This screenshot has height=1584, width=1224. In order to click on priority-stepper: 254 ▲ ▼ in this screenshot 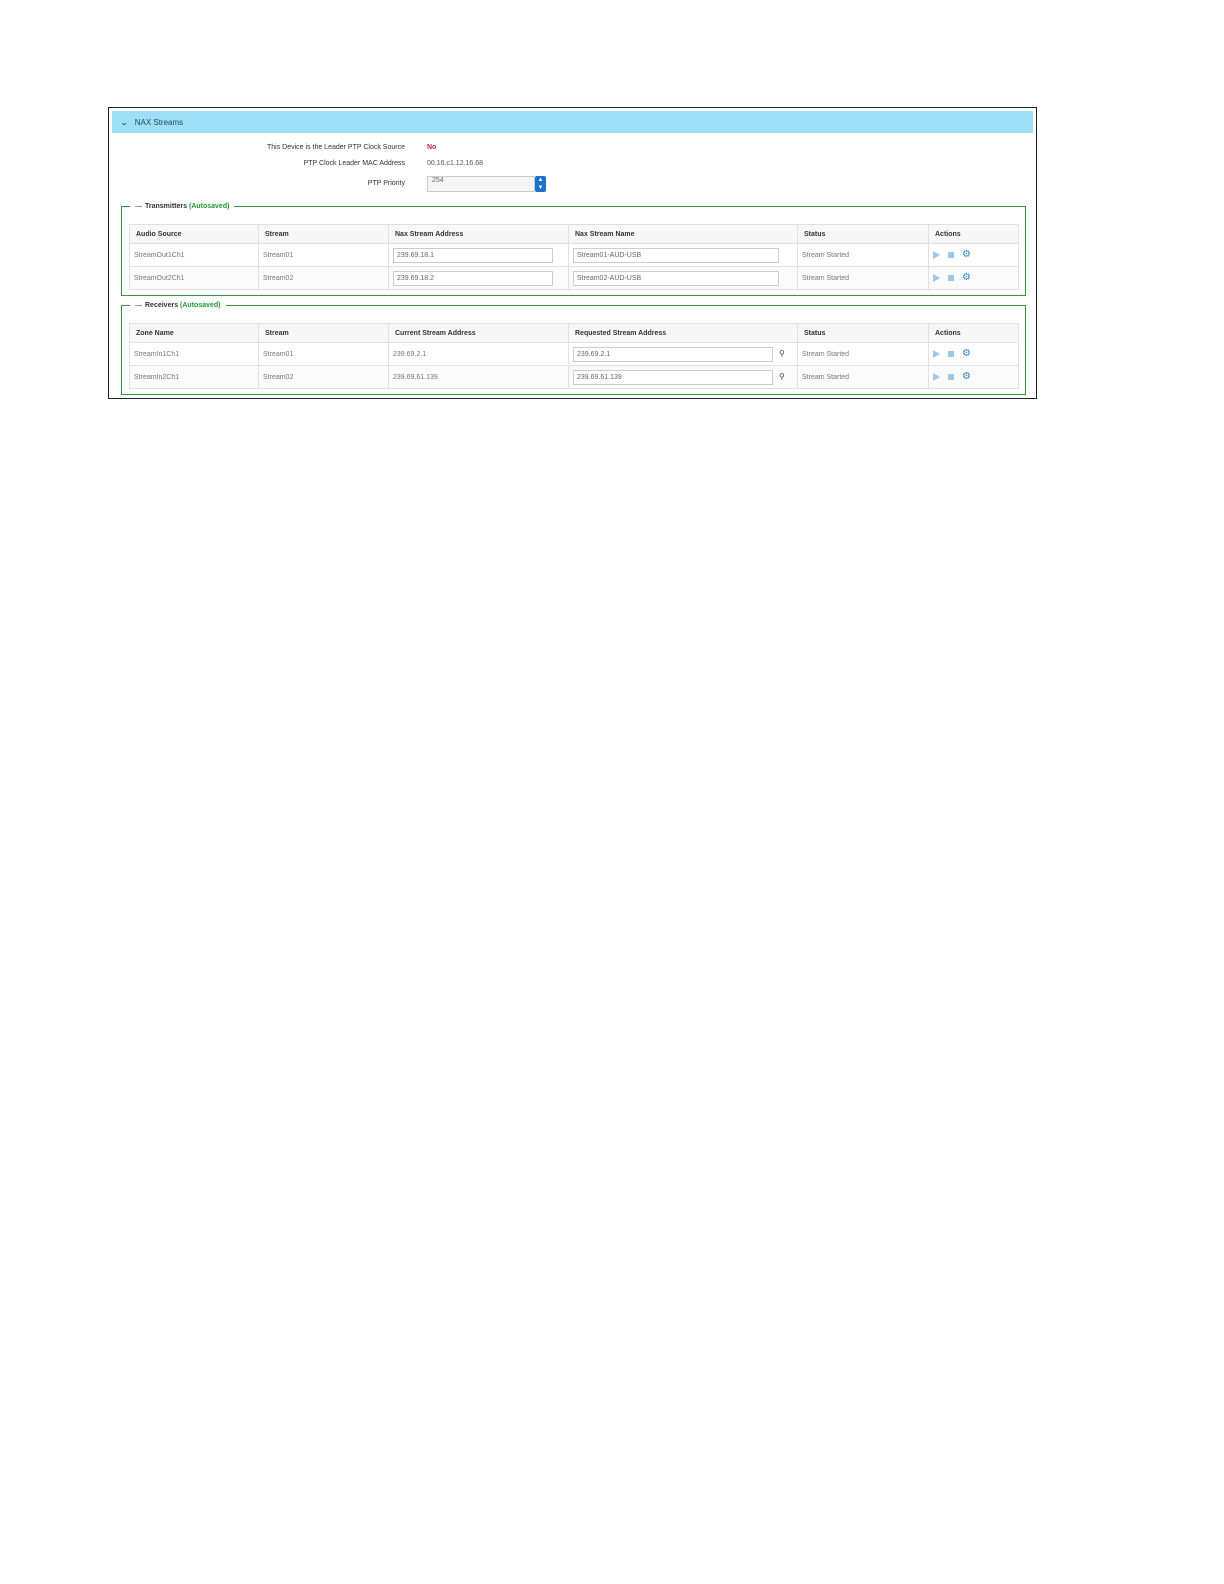, I will do `click(486, 184)`.